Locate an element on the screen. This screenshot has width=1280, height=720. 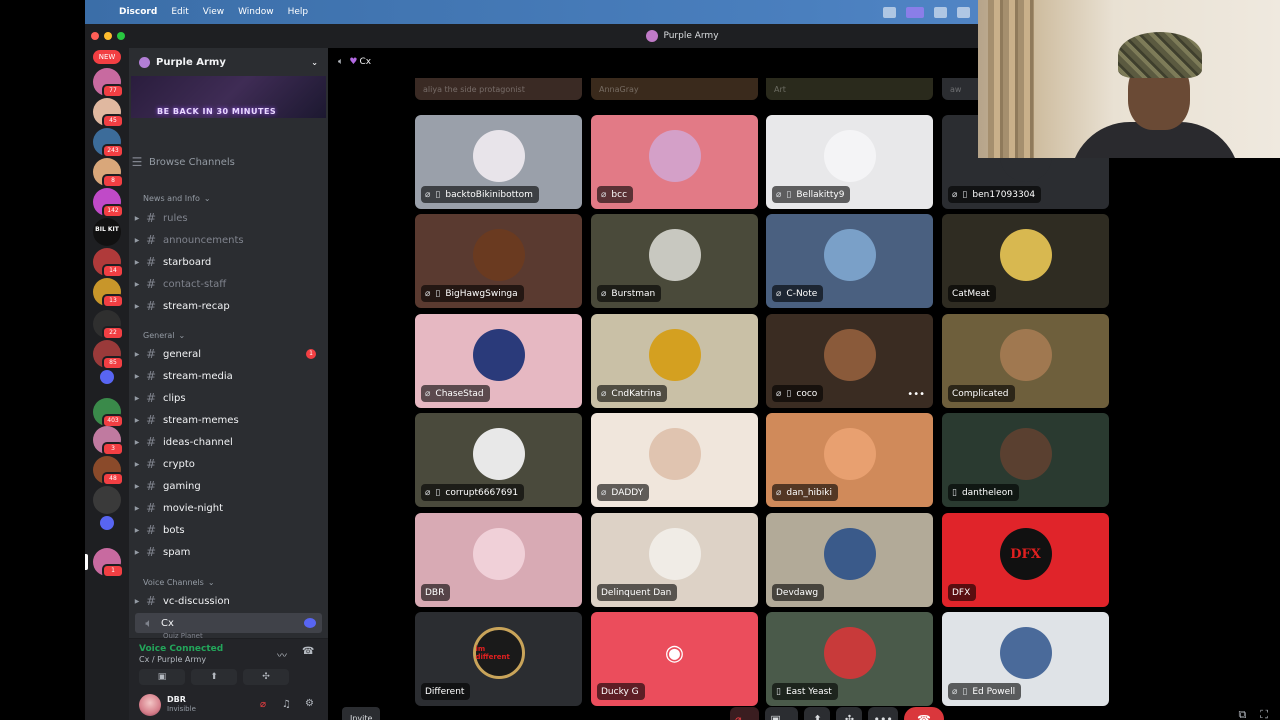
participant-tile: ⌀ ▯ backtoBikinibottom is located at coordinates (498, 162).